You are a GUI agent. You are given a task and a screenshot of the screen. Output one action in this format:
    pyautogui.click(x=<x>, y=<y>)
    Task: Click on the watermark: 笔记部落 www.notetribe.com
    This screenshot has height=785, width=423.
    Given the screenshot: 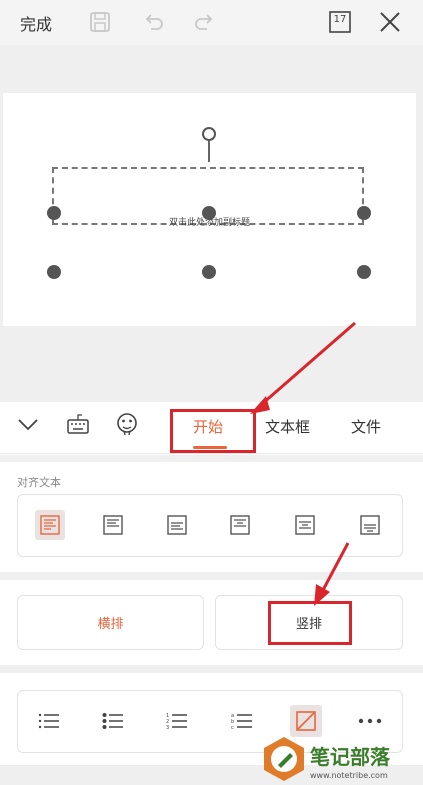 What is the action you would take?
    pyautogui.click(x=342, y=760)
    